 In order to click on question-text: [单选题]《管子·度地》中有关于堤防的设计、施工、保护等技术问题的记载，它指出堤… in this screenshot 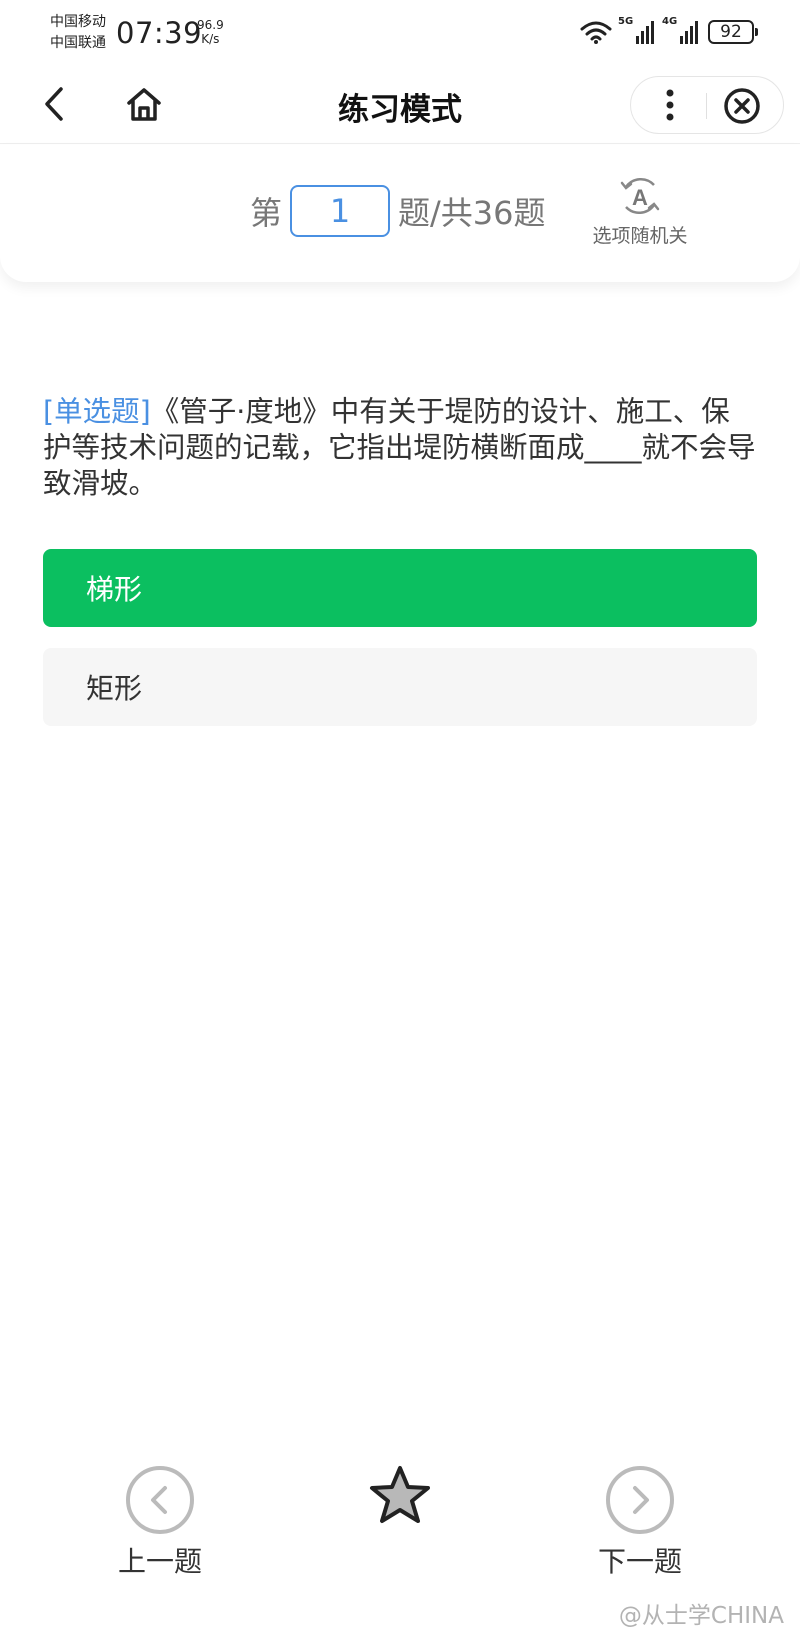, I will do `click(400, 448)`.